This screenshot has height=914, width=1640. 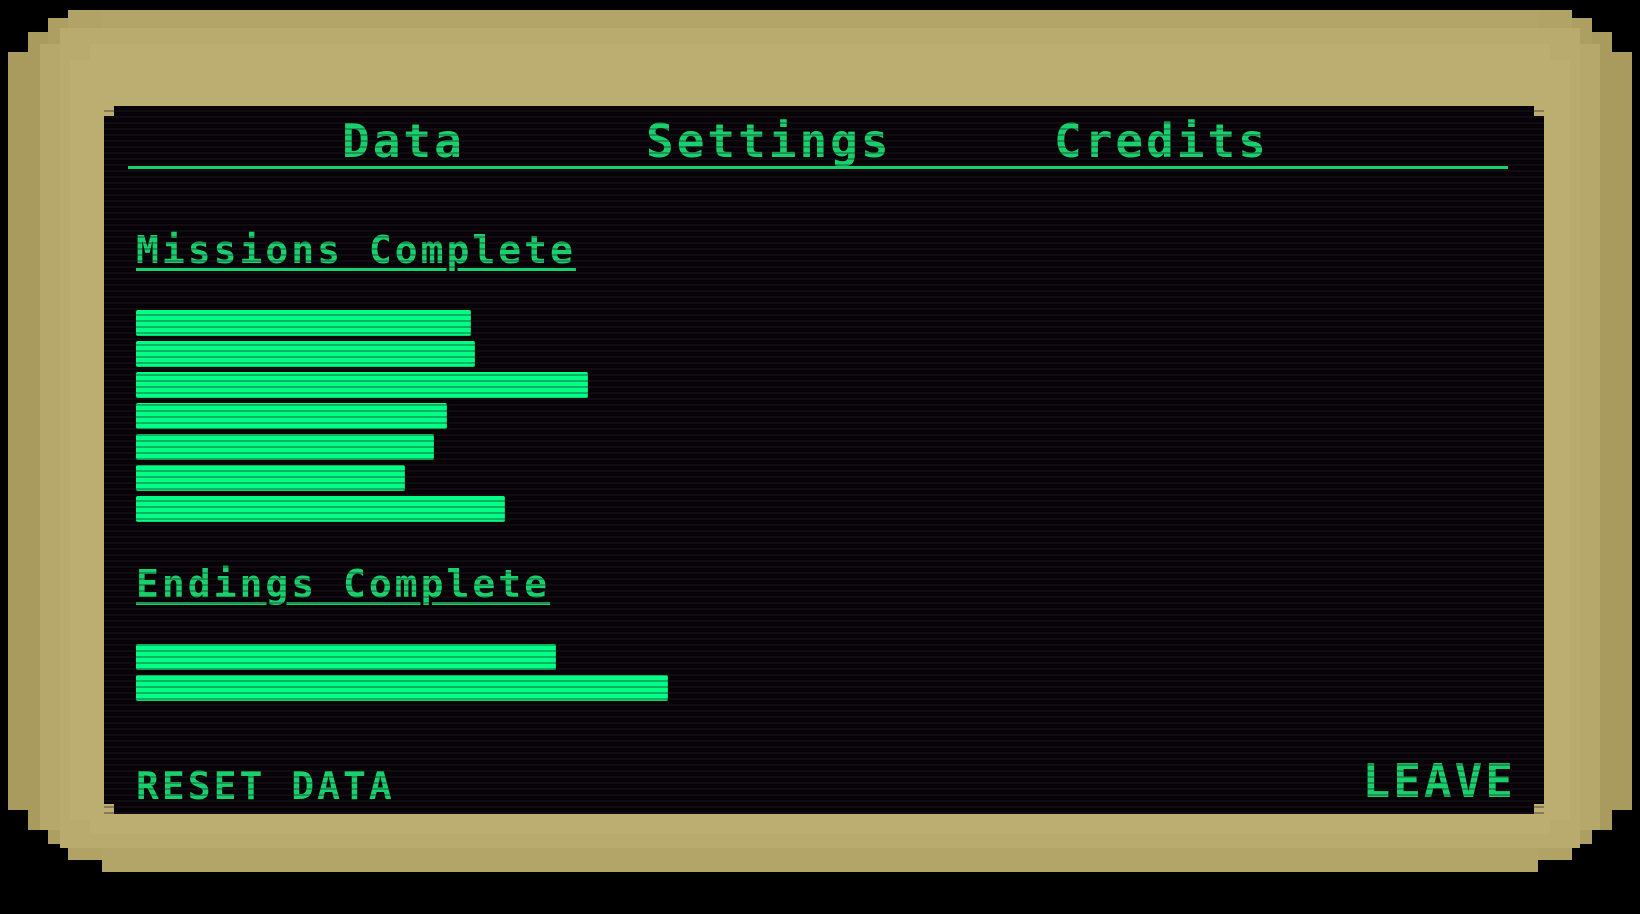 What do you see at coordinates (1161, 141) in the screenshot?
I see `tab-credits: Credits` at bounding box center [1161, 141].